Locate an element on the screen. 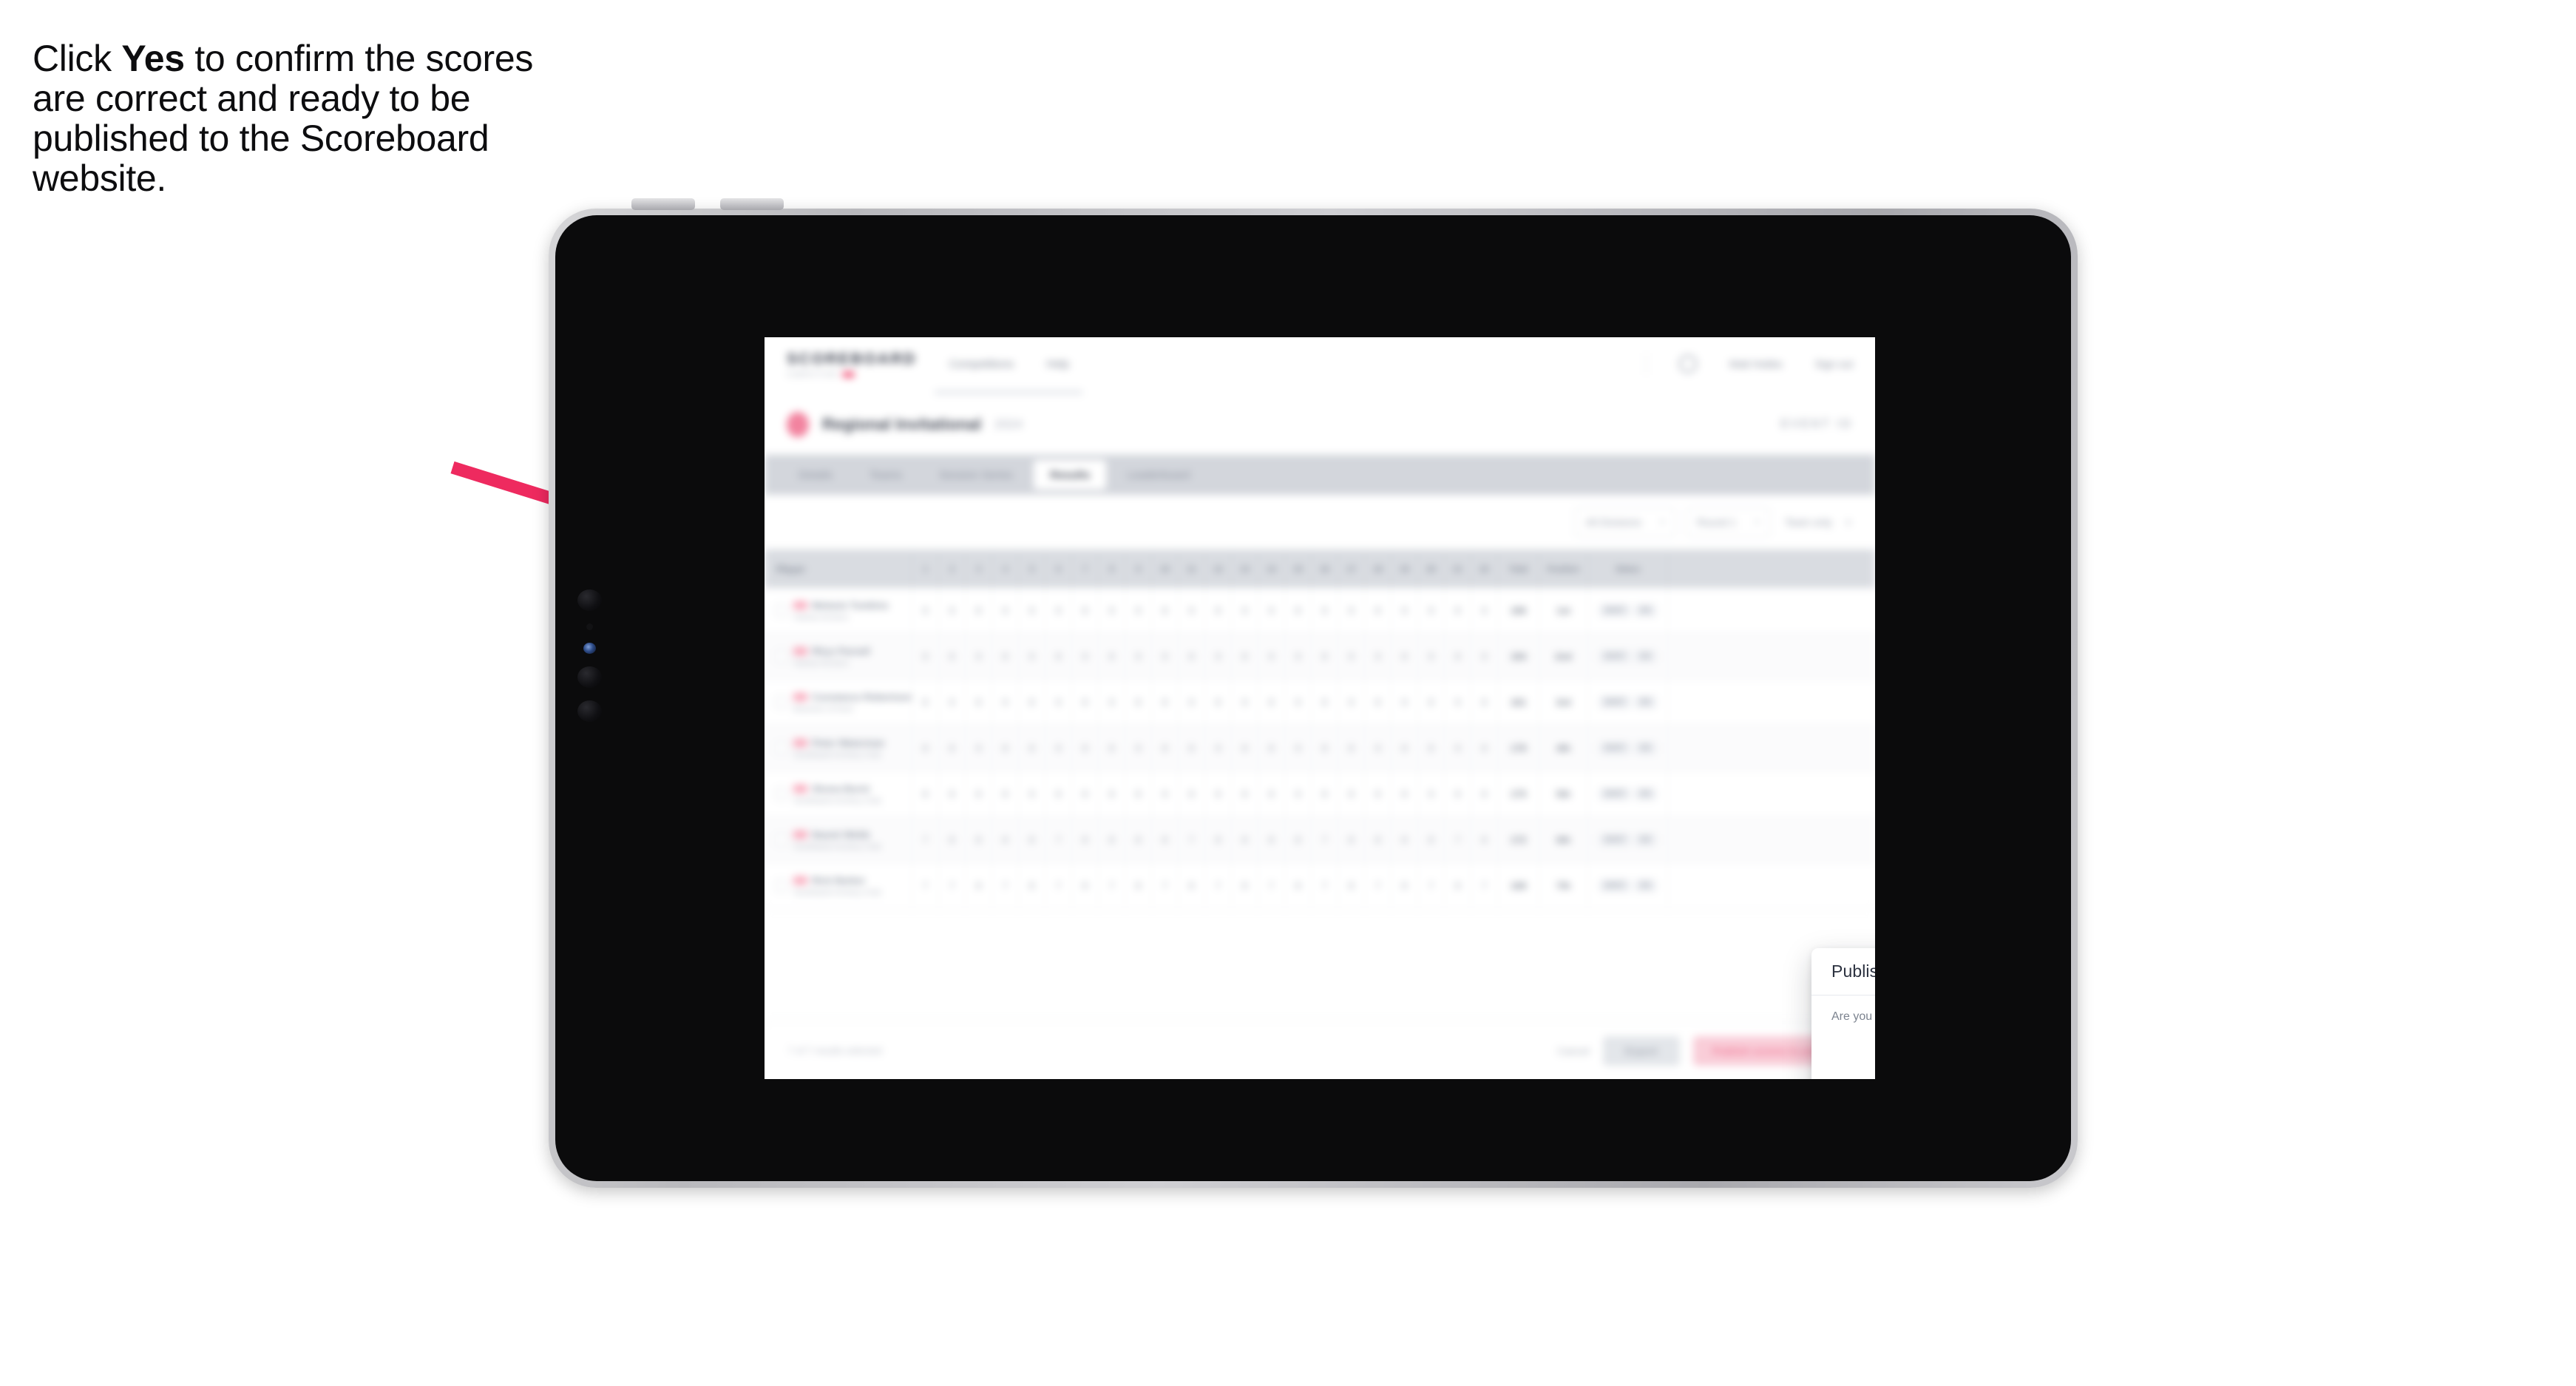  filter-team-only: Team only × is located at coordinates (1818, 522).